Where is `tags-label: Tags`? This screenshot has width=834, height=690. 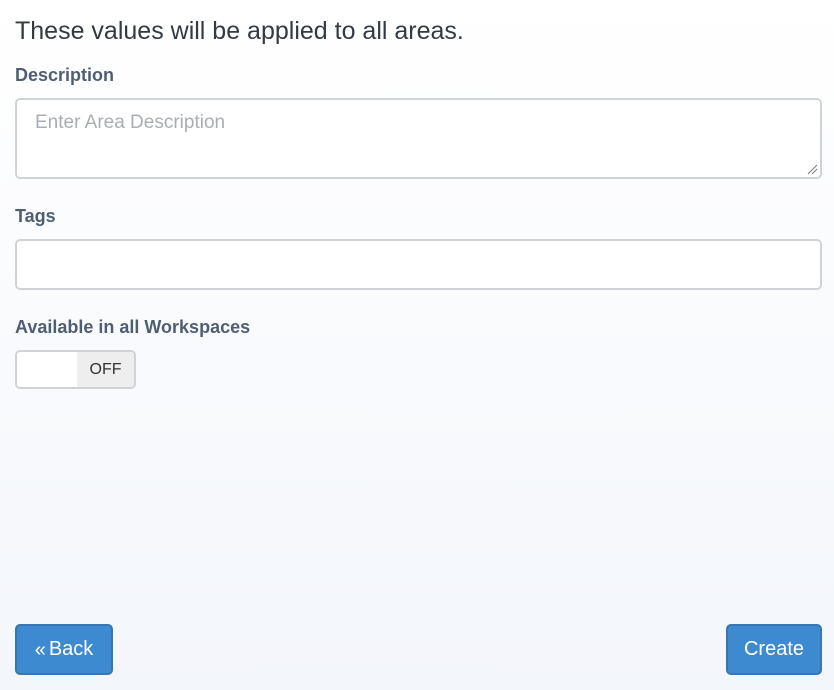 tags-label: Tags is located at coordinates (35, 216).